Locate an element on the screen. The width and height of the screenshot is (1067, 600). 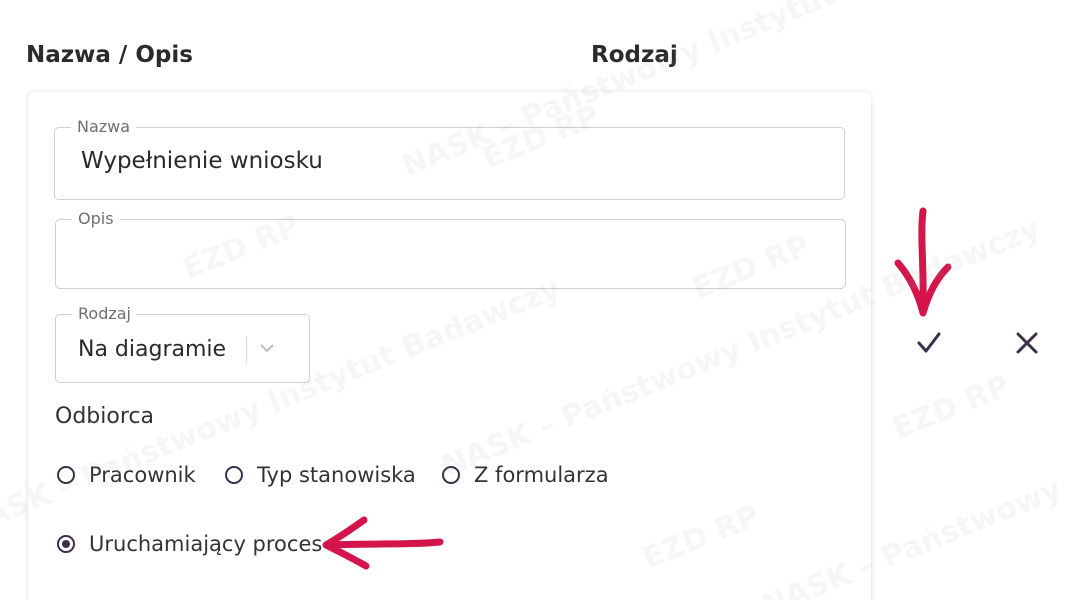
type-select-value: Na diagramie is located at coordinates (152, 349).